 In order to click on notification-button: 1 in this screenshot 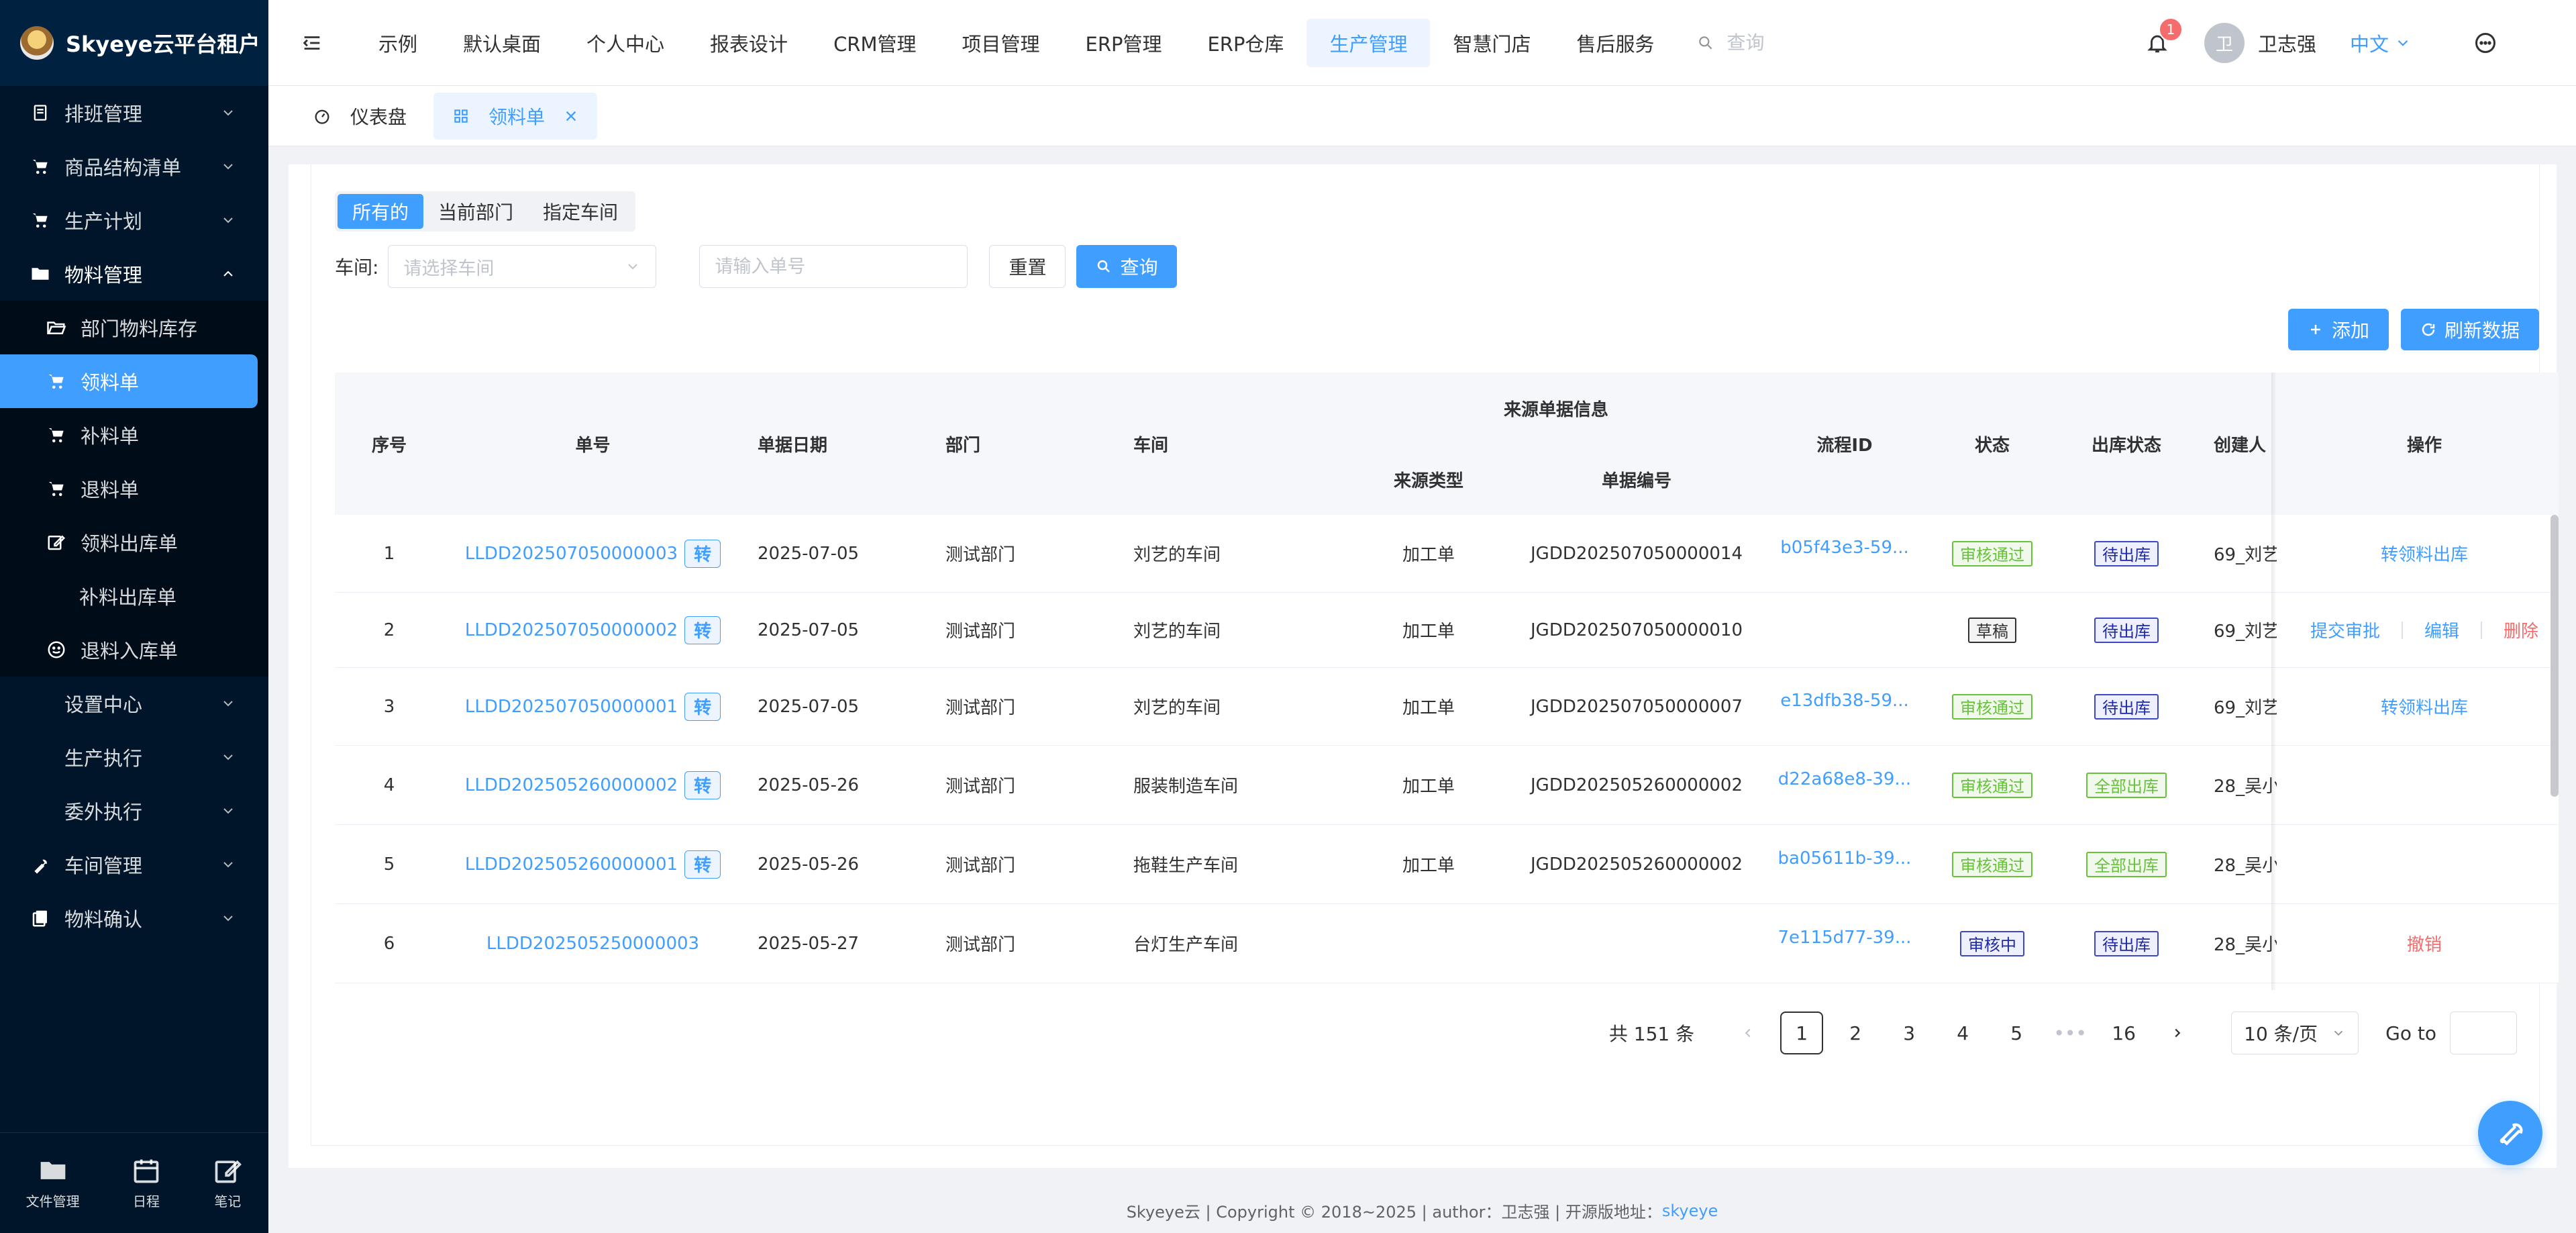, I will do `click(2160, 40)`.